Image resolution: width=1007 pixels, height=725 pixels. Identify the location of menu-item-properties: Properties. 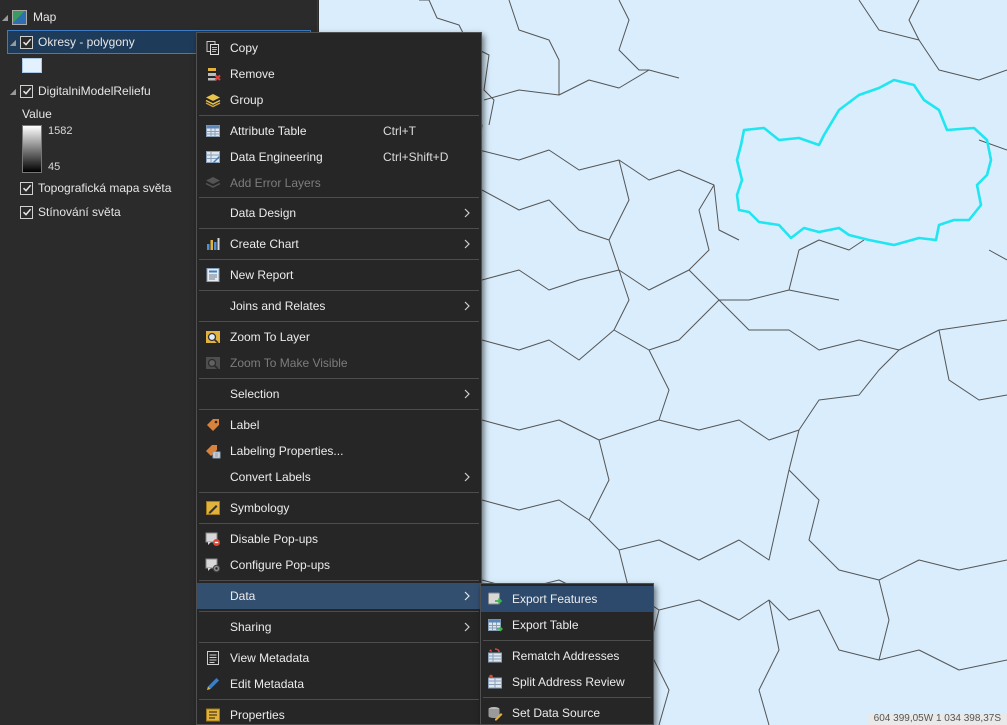
(339, 713).